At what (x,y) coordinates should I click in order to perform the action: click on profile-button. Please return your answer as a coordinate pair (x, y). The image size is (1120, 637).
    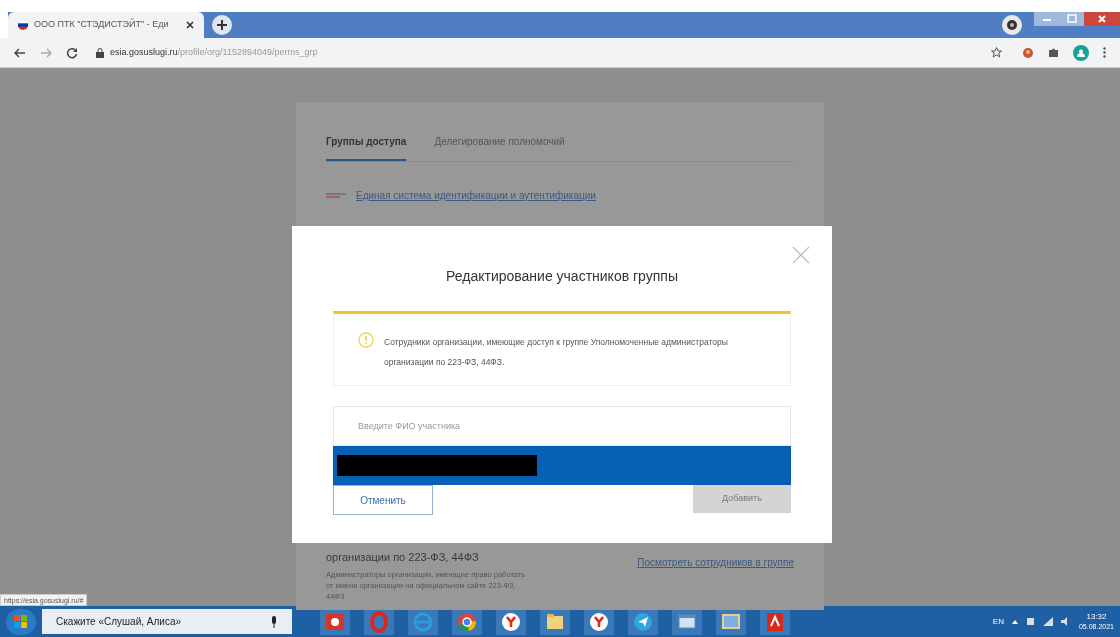
    Looking at the image, I should click on (1012, 25).